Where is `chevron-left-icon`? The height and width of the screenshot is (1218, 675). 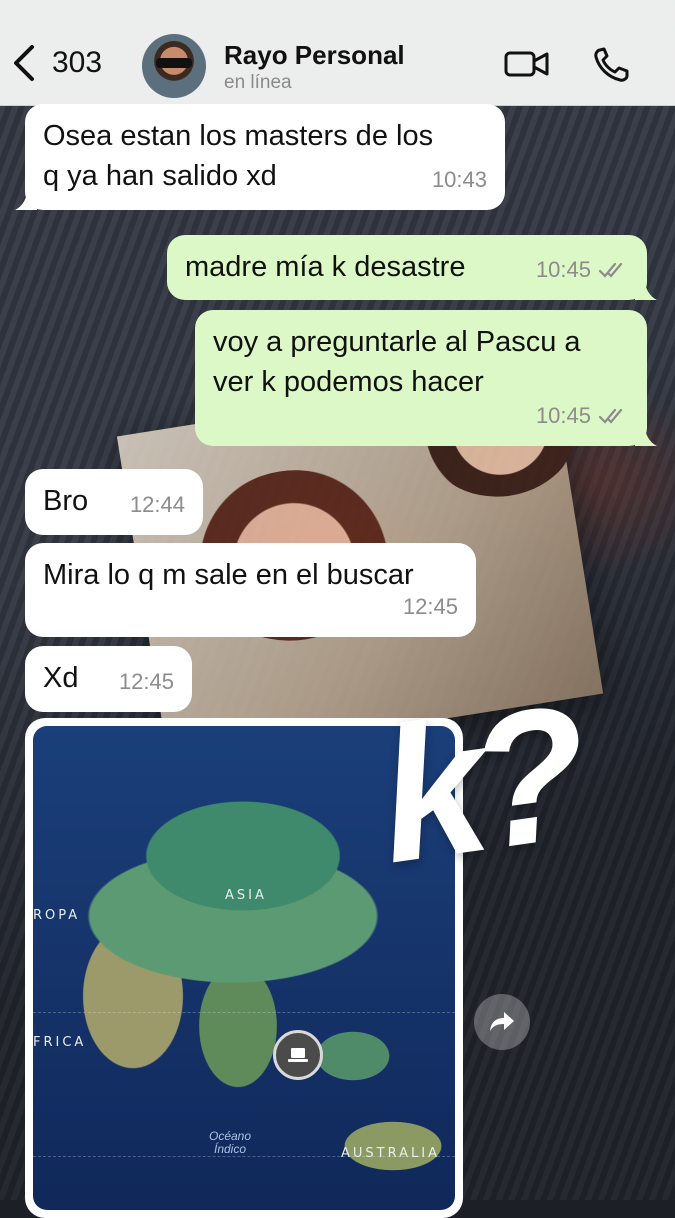
chevron-left-icon is located at coordinates (24, 63).